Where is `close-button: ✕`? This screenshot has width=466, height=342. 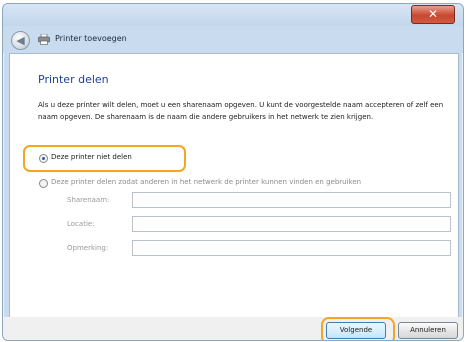 close-button: ✕ is located at coordinates (433, 14).